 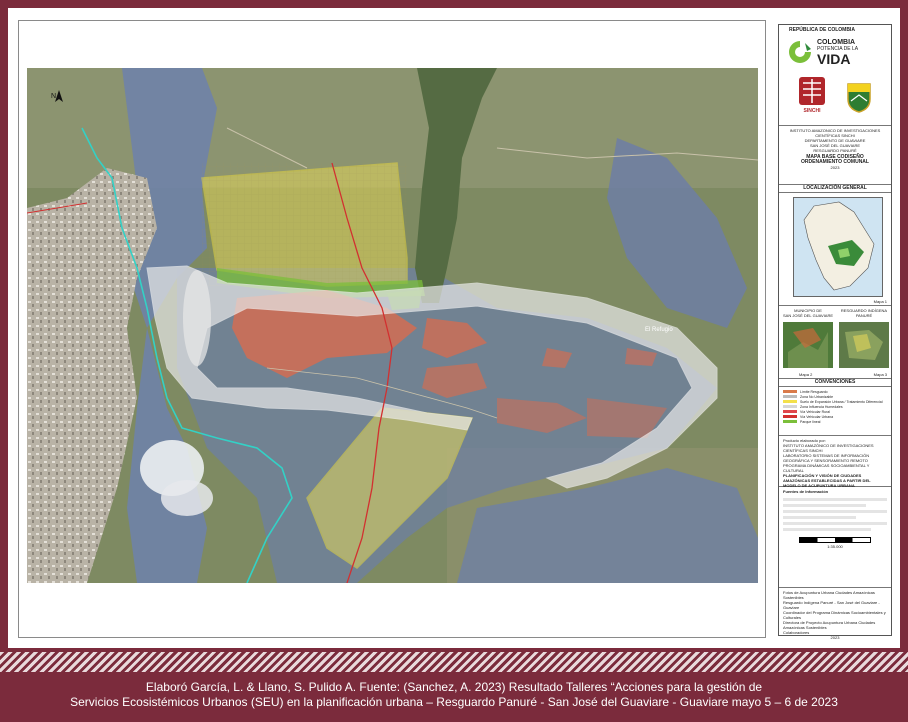 I want to click on map-3-label: Mapa 3, so click(x=880, y=374).